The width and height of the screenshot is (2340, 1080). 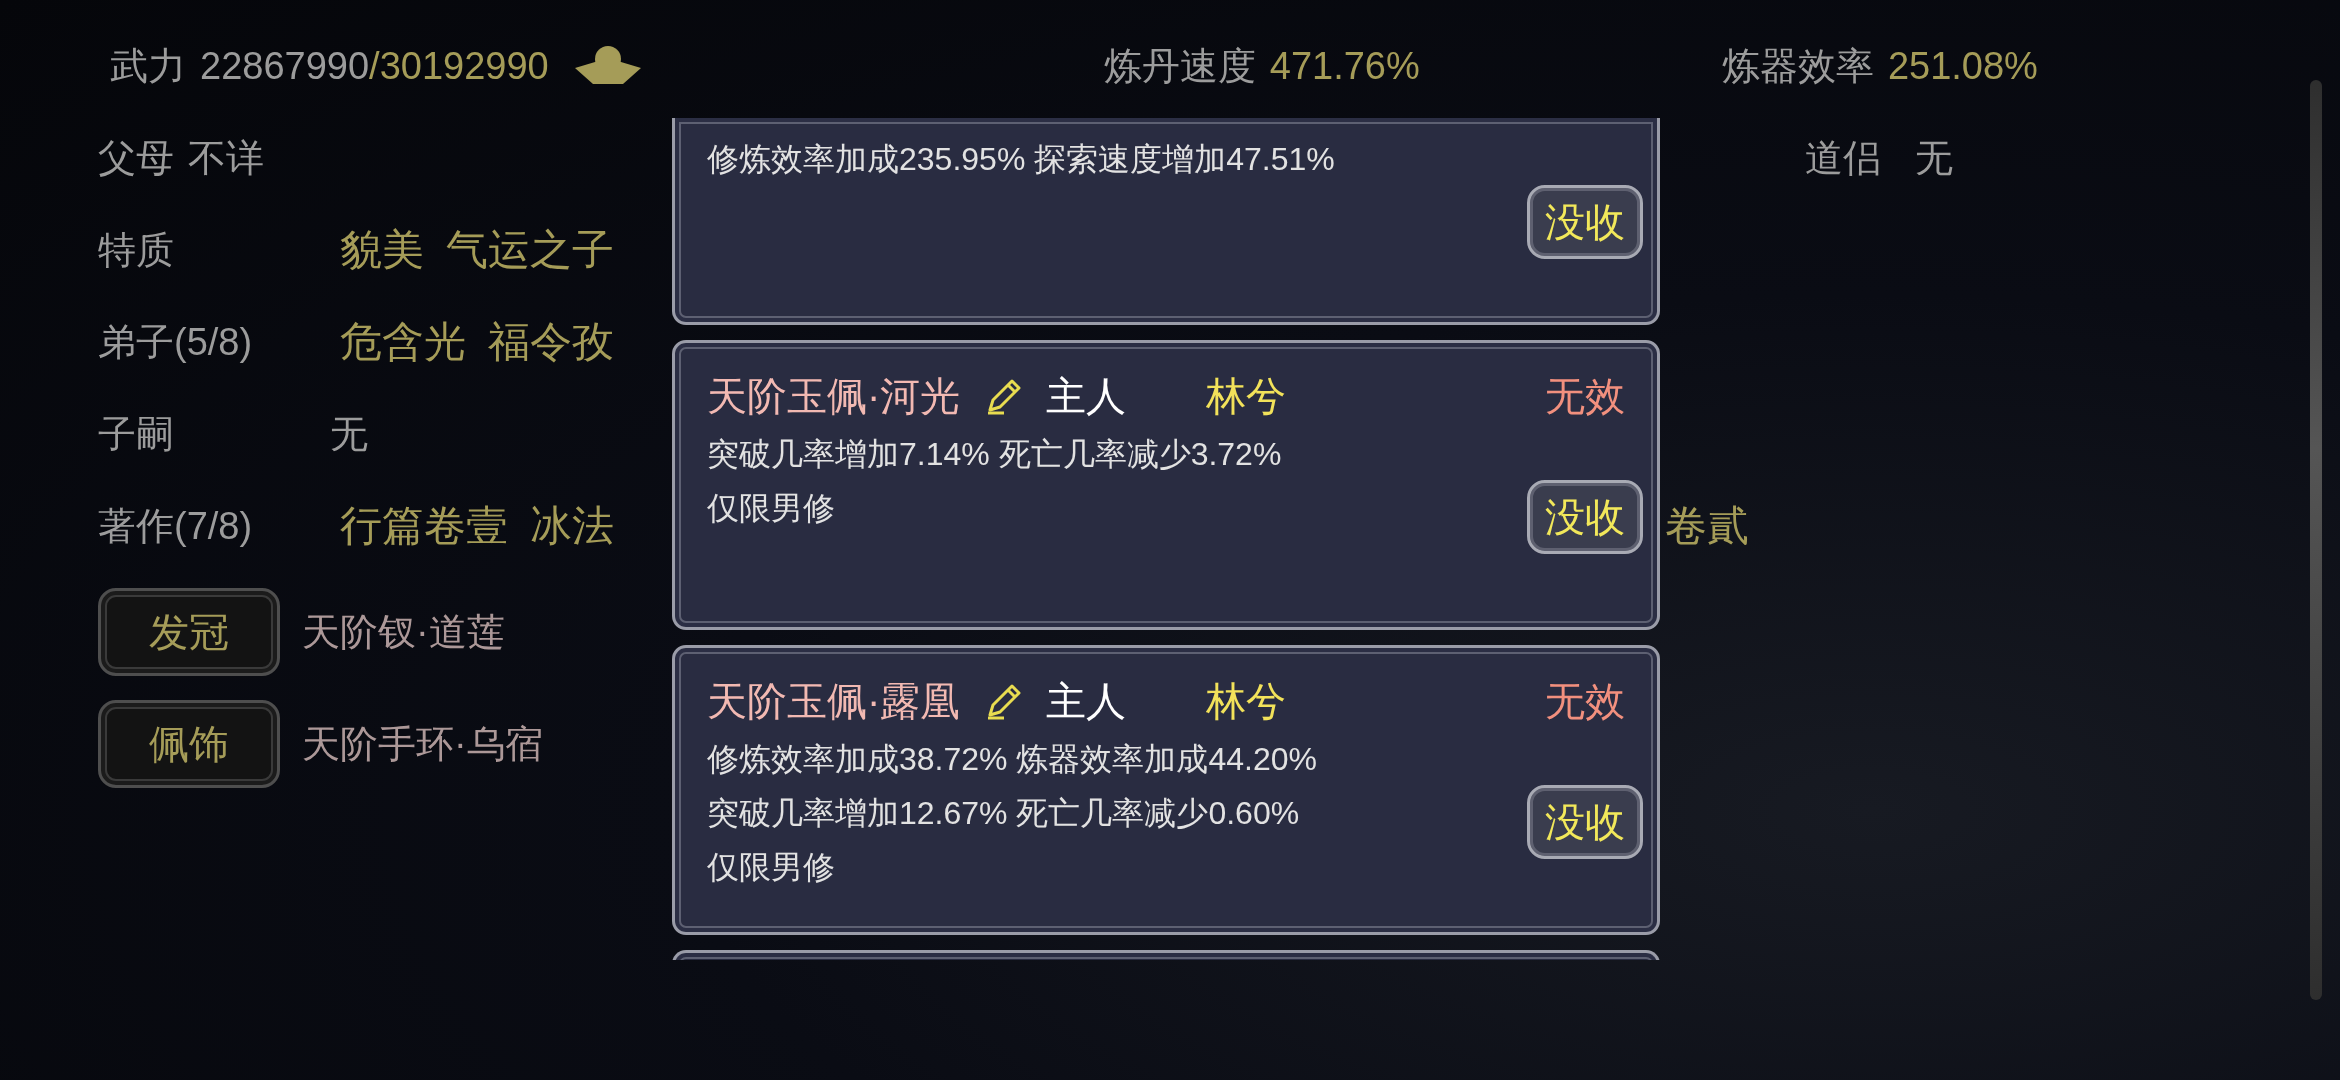 What do you see at coordinates (995, 454) in the screenshot?
I see `effect-text: 突破几率增加7.14% 死亡几率减少3.72%` at bounding box center [995, 454].